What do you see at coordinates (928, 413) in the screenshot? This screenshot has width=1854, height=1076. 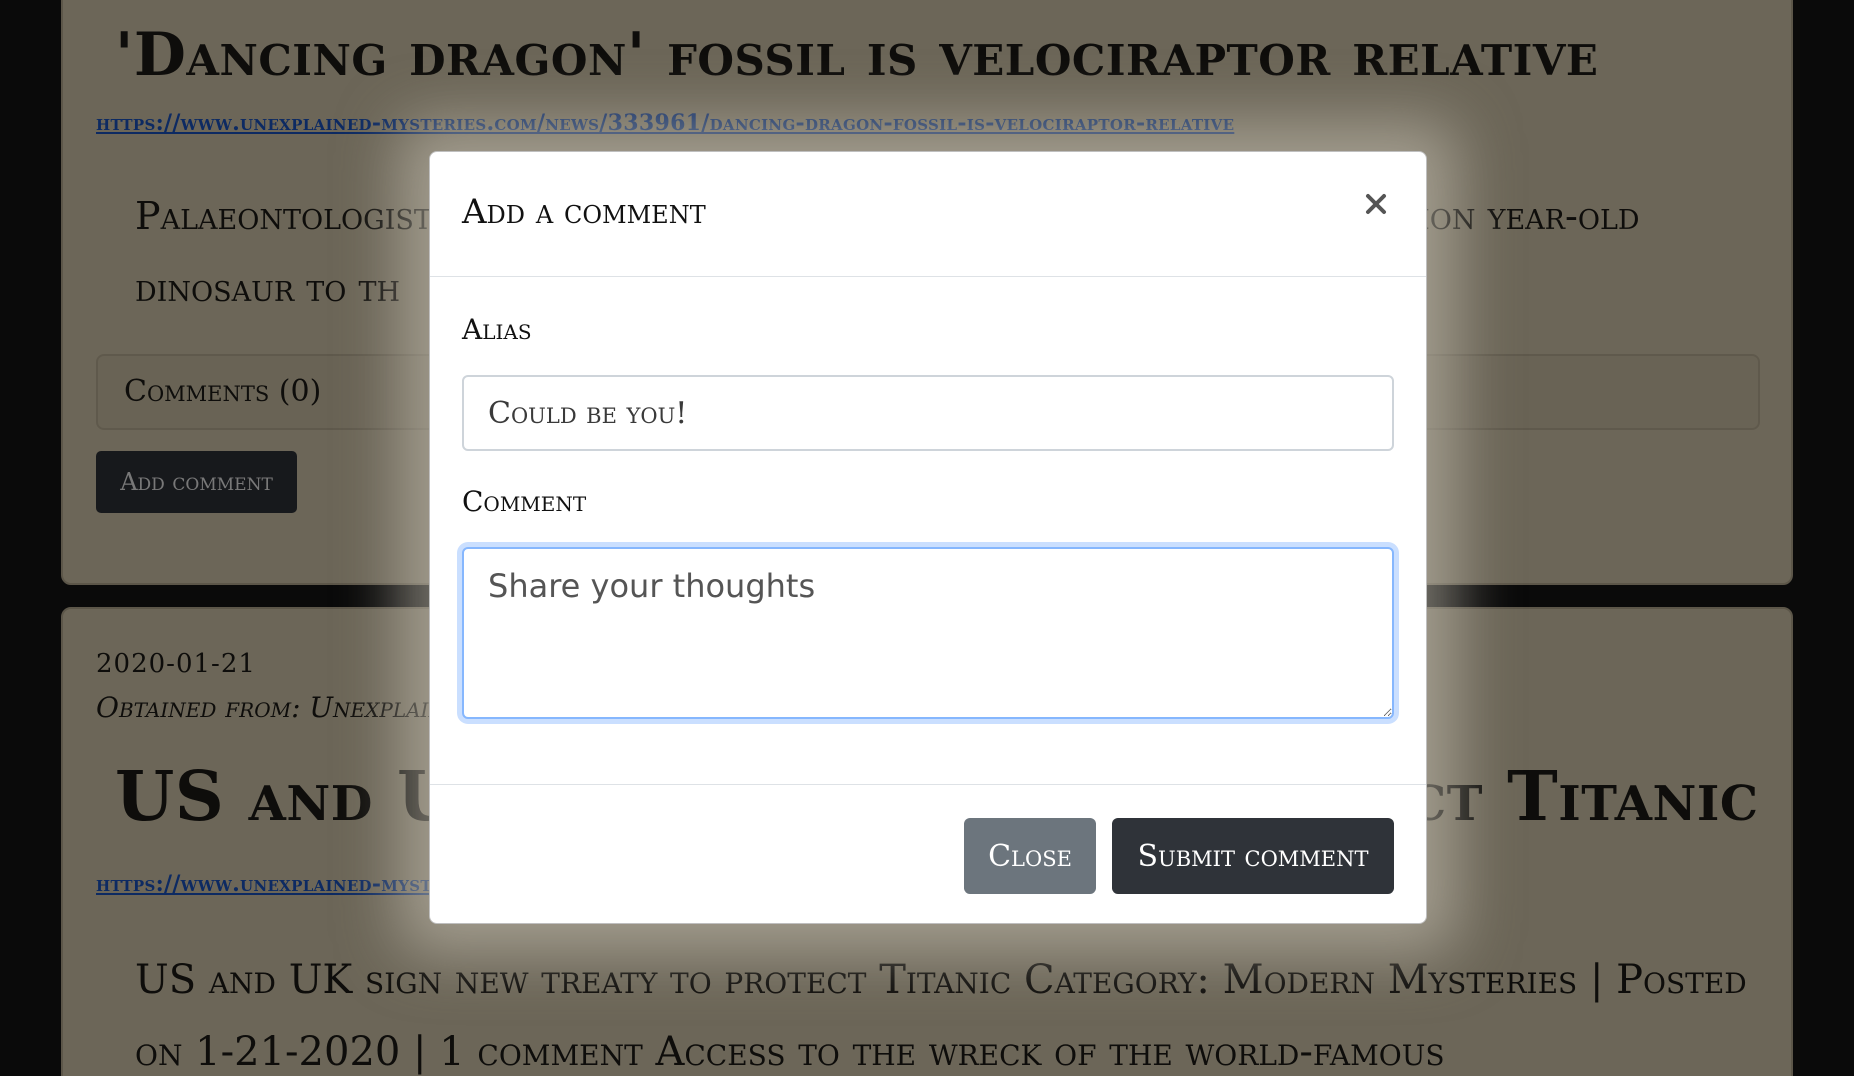 I see `alias-input` at bounding box center [928, 413].